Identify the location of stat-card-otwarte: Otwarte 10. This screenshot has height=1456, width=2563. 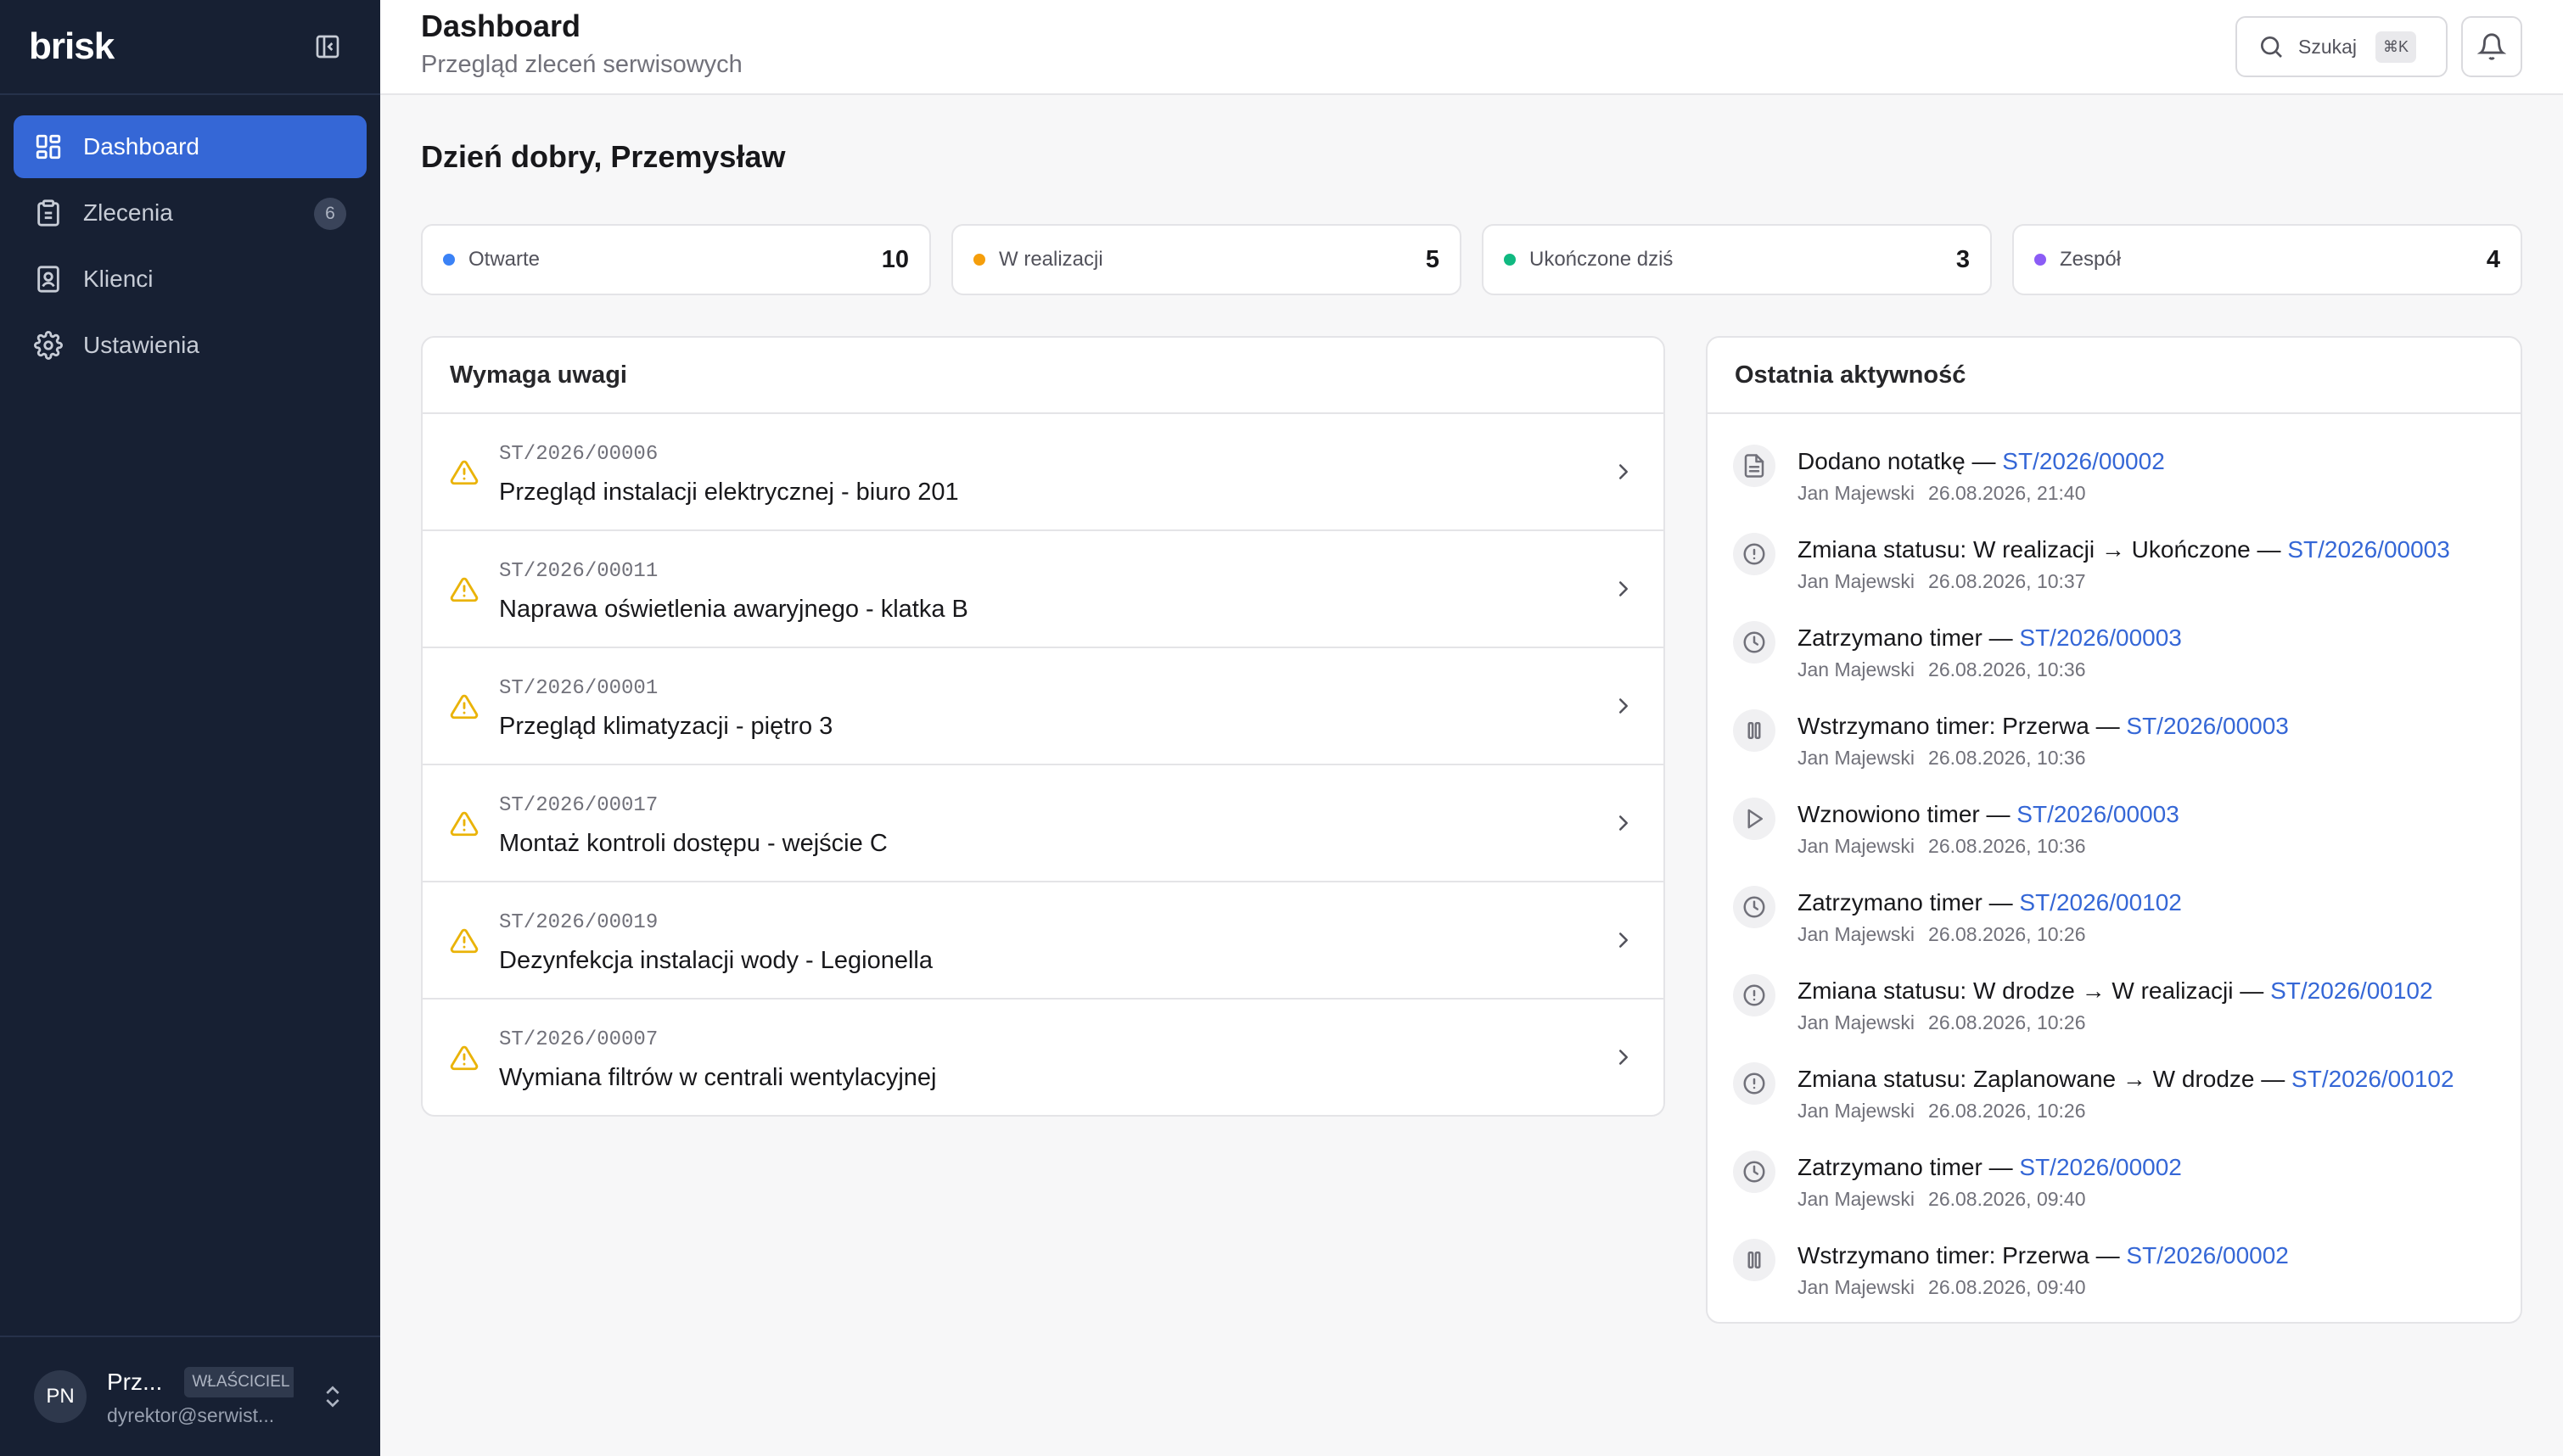
(676, 259).